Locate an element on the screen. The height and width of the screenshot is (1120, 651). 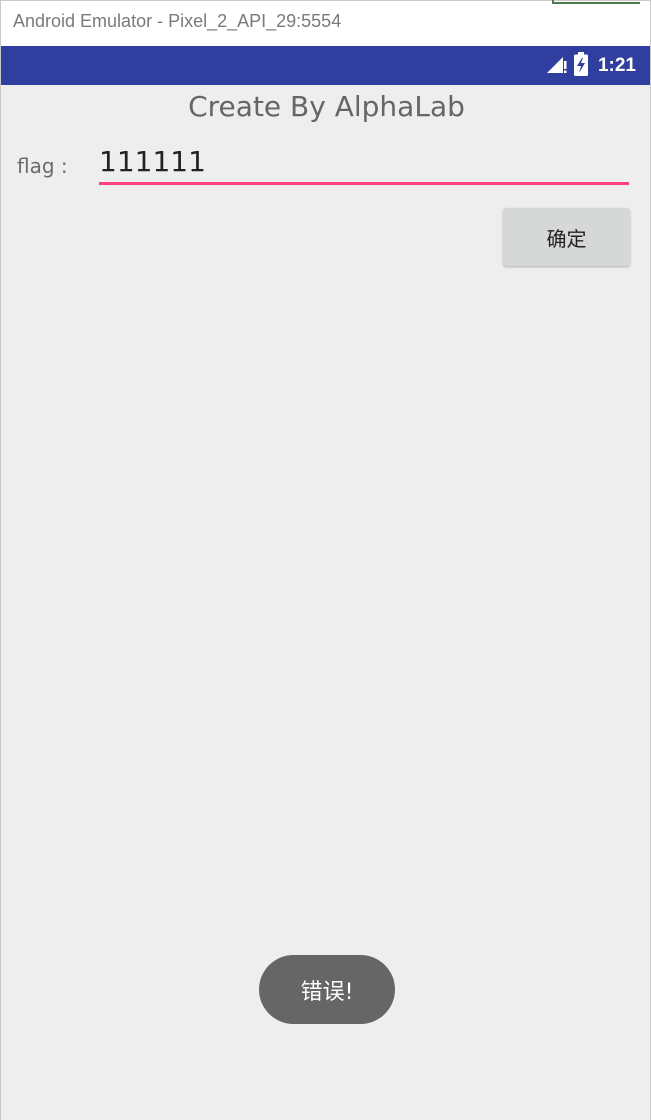
window-titlebar: Android Emulator - Pixel_2_API_29:5554 is located at coordinates (325, 23).